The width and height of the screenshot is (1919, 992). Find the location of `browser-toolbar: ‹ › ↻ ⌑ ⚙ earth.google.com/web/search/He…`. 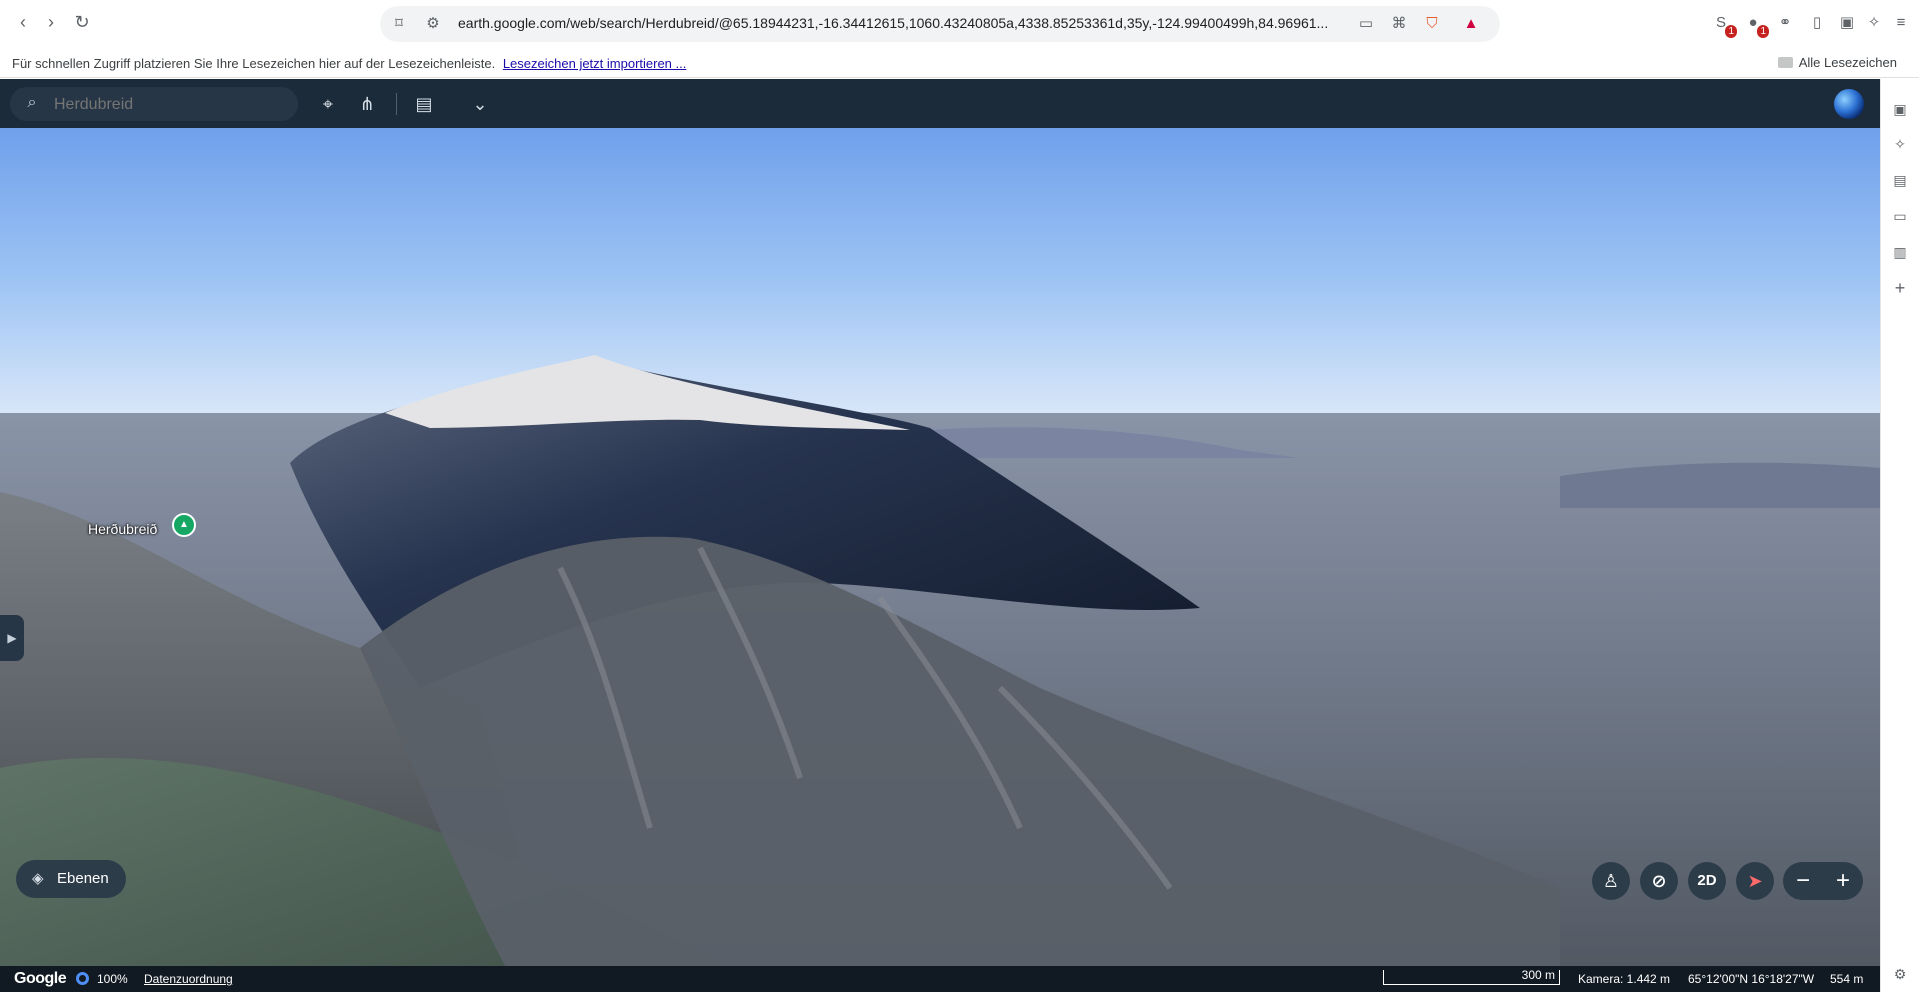

browser-toolbar: ‹ › ↻ ⌑ ⚙ earth.google.com/web/search/He… is located at coordinates (959, 24).